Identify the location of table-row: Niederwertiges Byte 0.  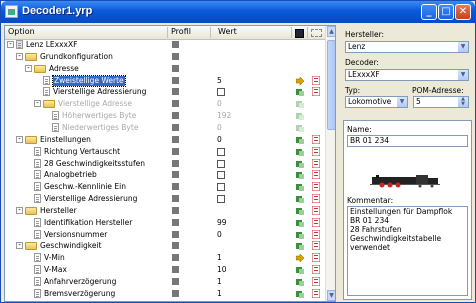
(165, 127).